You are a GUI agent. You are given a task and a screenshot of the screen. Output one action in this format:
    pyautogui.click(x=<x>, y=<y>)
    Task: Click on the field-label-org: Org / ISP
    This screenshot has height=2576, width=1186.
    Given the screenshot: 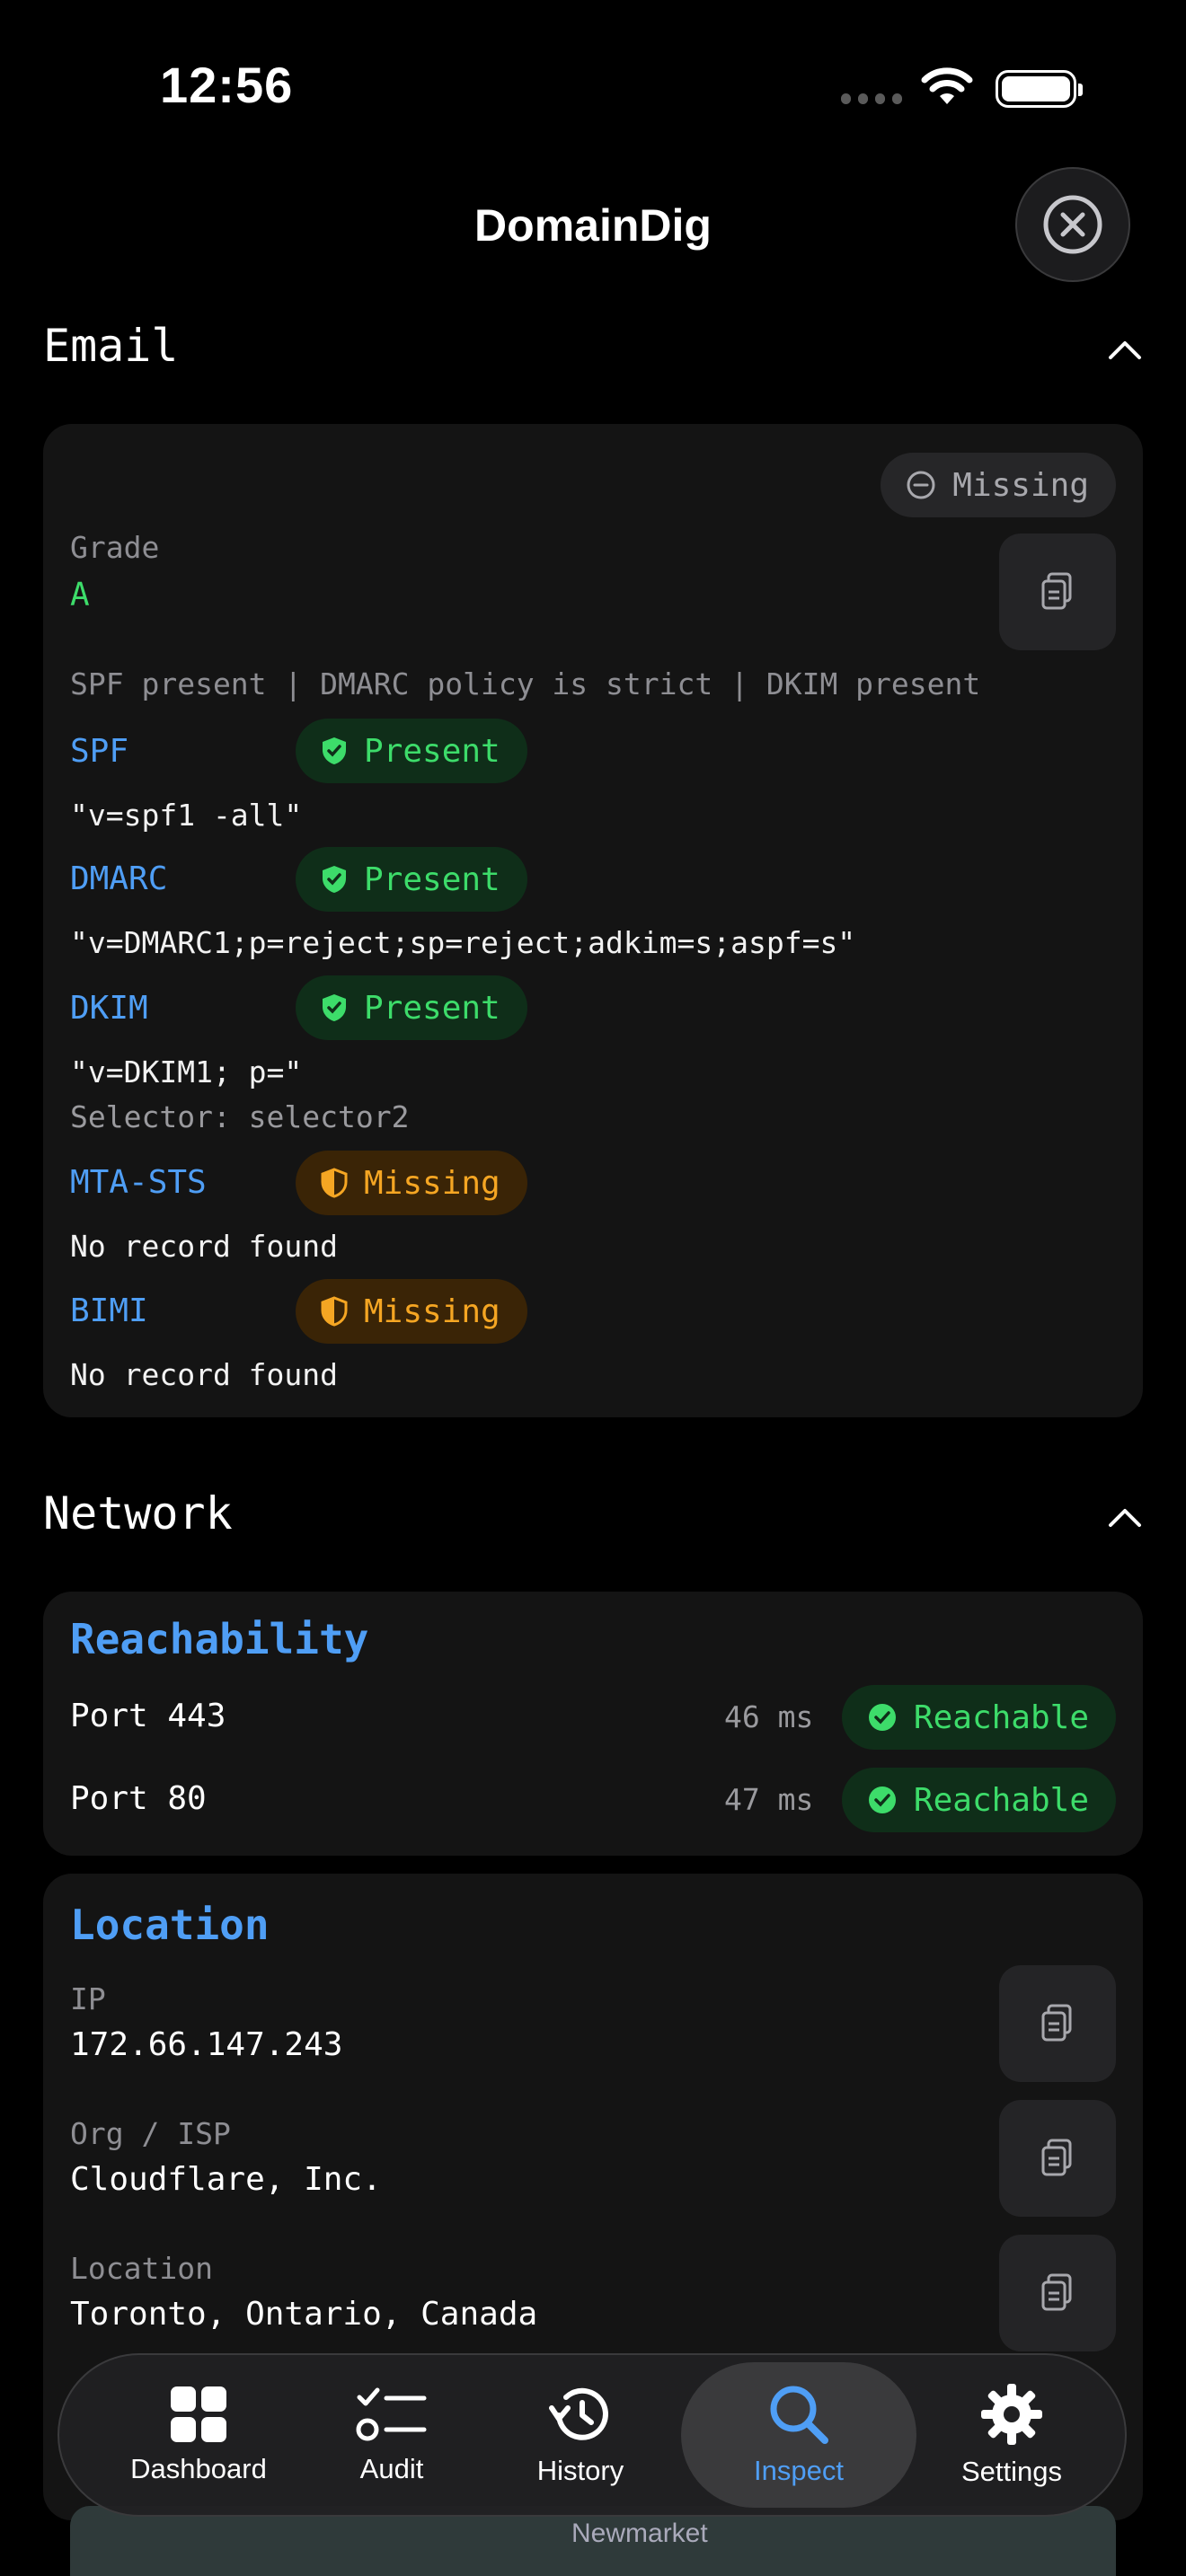 What is the action you would take?
    pyautogui.click(x=150, y=2133)
    